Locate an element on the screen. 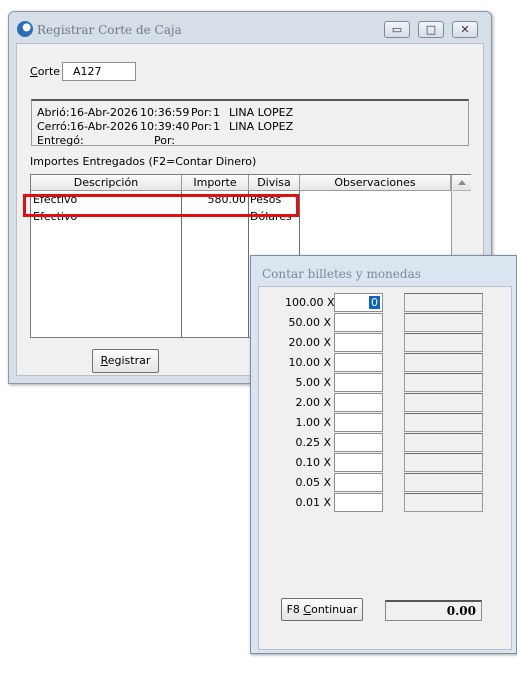 The width and height of the screenshot is (517, 683). dialog-title: Contar billetes y monedas is located at coordinates (341, 274).